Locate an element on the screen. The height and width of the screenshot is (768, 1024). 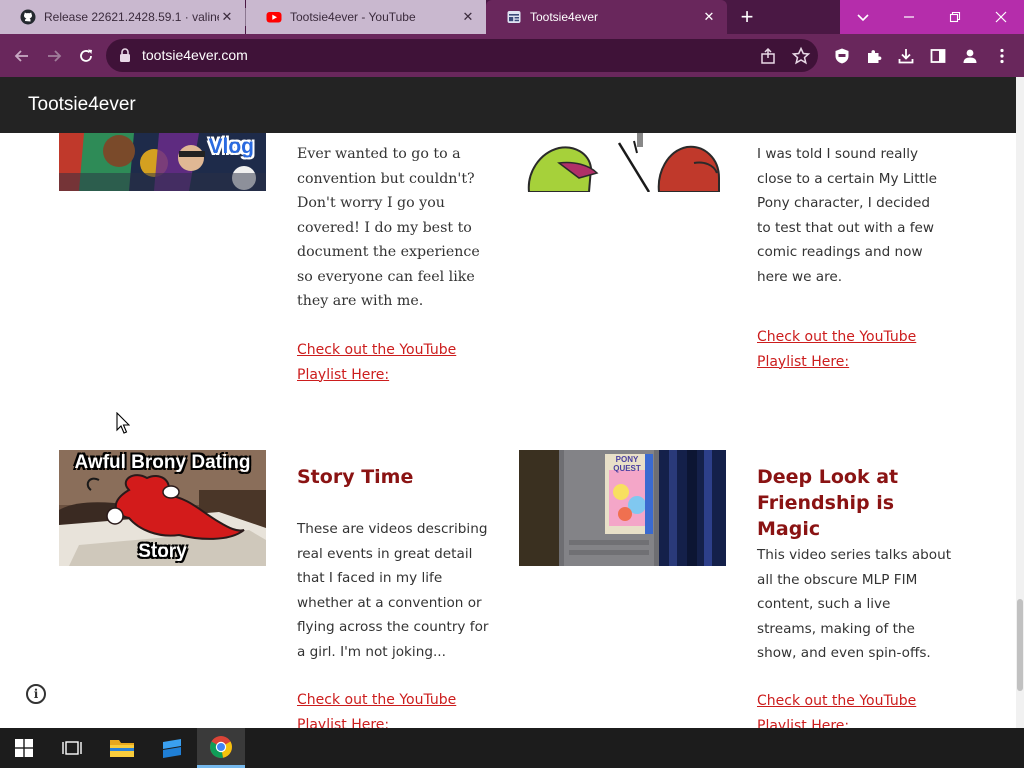
tab-search-button is located at coordinates (863, 17).